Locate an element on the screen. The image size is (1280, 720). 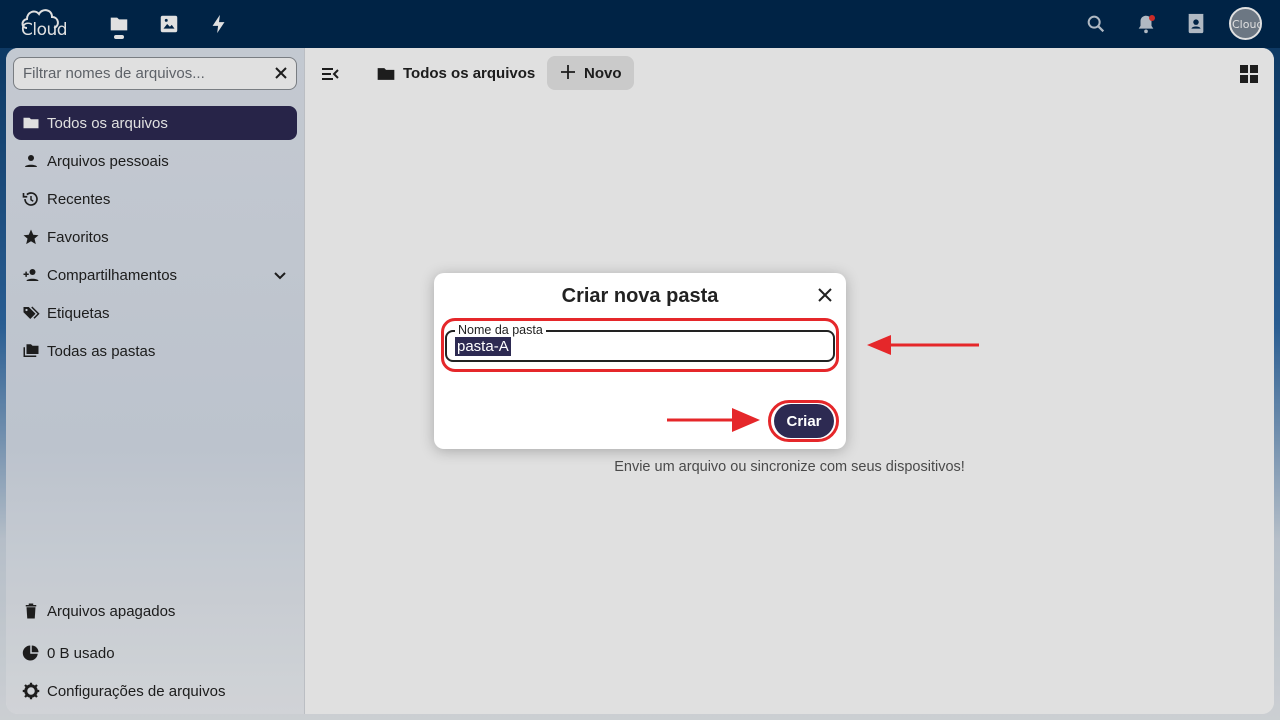
dialog-title: Criar nova pasta is located at coordinates (640, 296).